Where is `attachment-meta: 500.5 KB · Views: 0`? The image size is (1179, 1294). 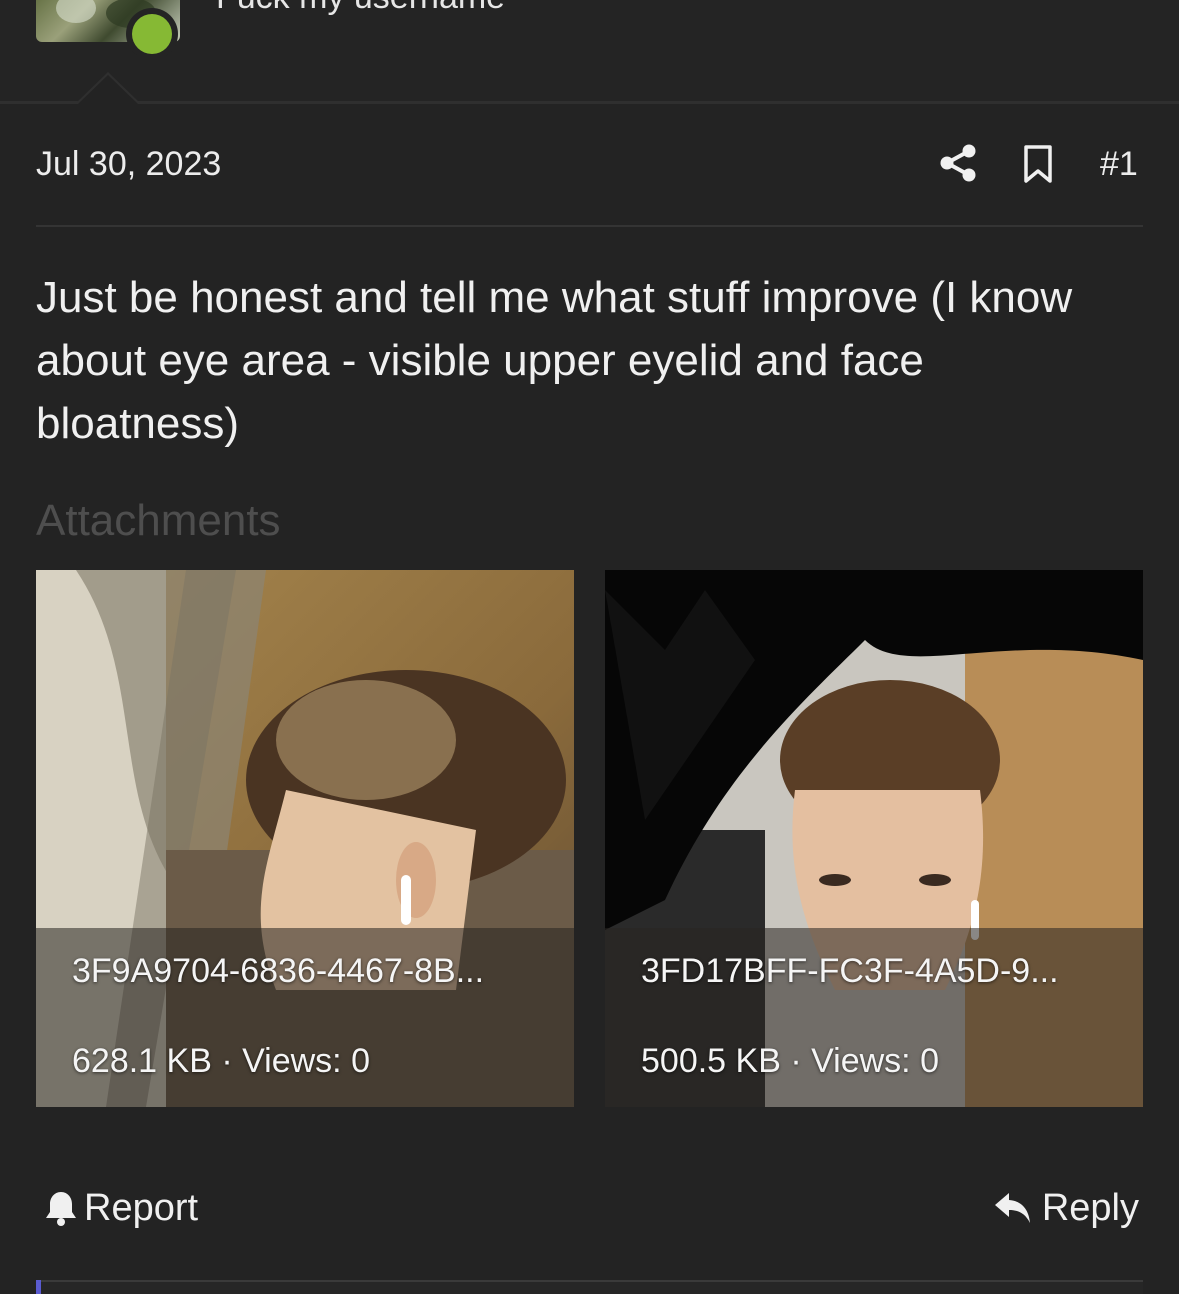 attachment-meta: 500.5 KB · Views: 0 is located at coordinates (790, 1061).